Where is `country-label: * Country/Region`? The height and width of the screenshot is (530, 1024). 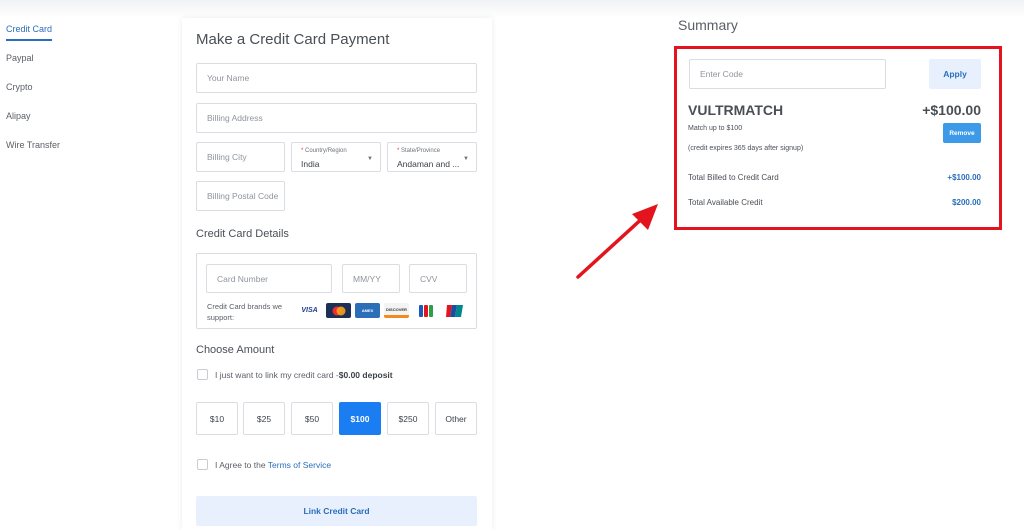
country-label: * Country/Region is located at coordinates (324, 151).